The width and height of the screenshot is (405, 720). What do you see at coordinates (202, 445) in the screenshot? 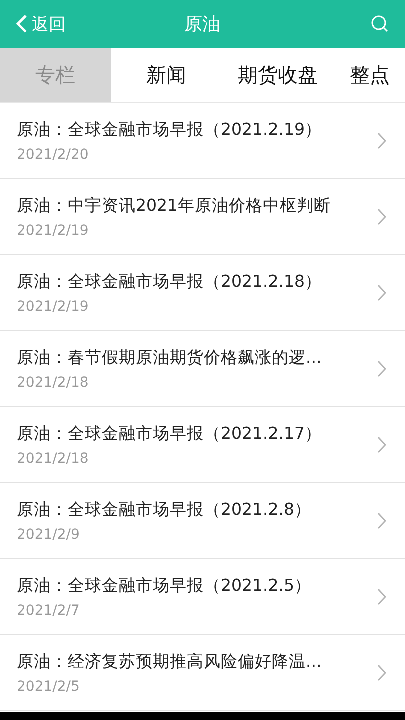
I see `article-row: 原油：全球金融市场早报（2021.2.17） 2021/2/18` at bounding box center [202, 445].